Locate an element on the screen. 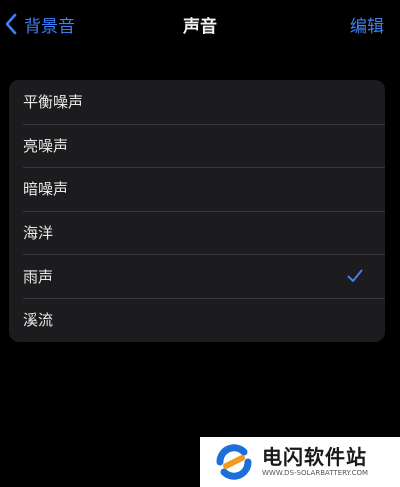  sound-item-dark-noise: 暗噪声 is located at coordinates (197, 189).